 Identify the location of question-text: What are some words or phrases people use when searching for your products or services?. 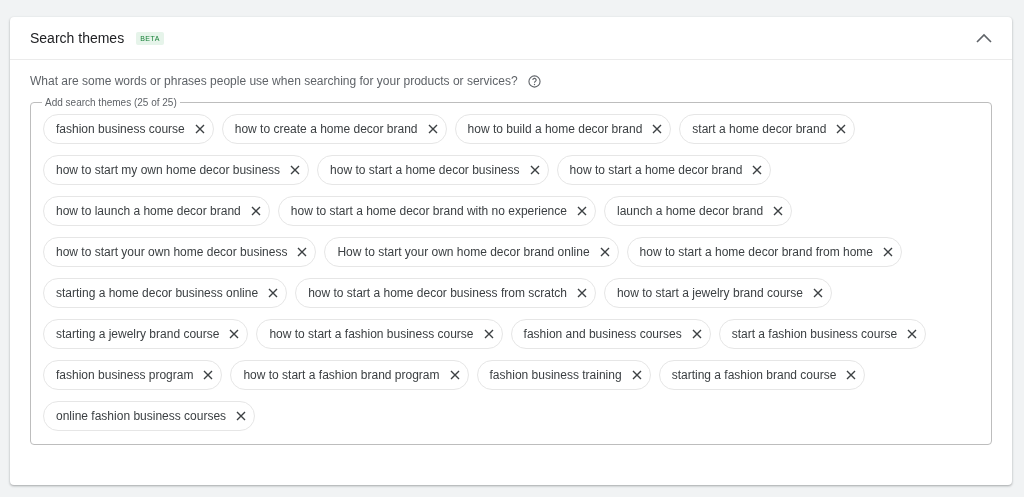
(274, 81).